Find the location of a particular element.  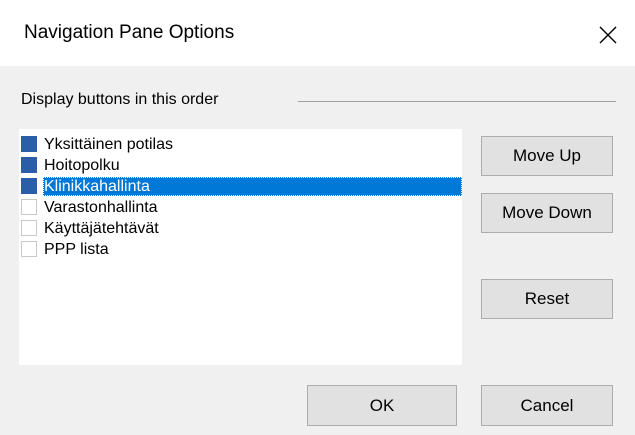

list-item-label: PPP lista is located at coordinates (76, 249).